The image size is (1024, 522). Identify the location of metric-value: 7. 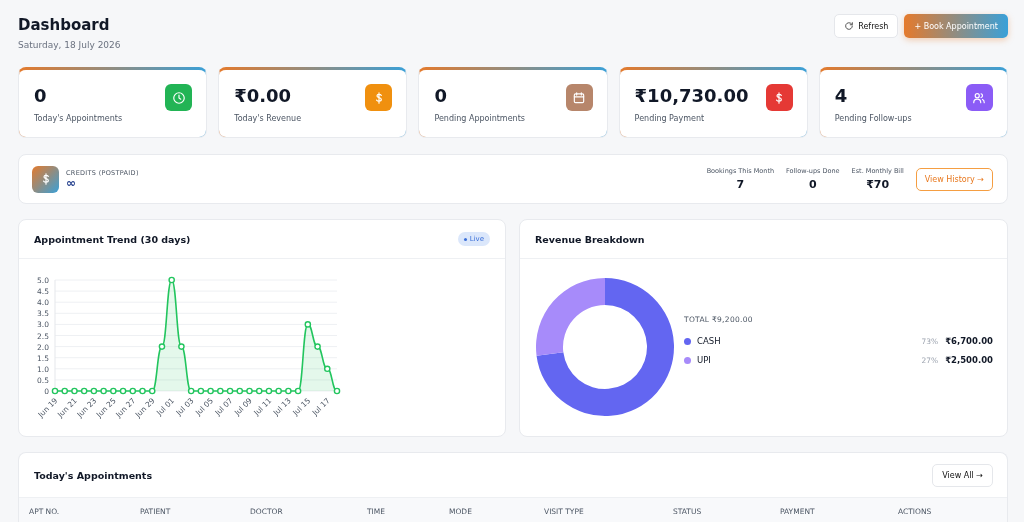
(740, 184).